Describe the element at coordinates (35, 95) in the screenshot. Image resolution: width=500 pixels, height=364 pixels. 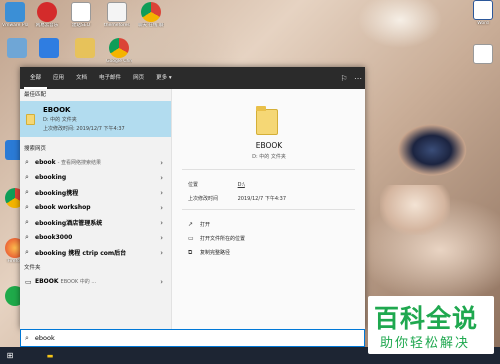
I see `best-match-heading: 最佳匹配` at that location.